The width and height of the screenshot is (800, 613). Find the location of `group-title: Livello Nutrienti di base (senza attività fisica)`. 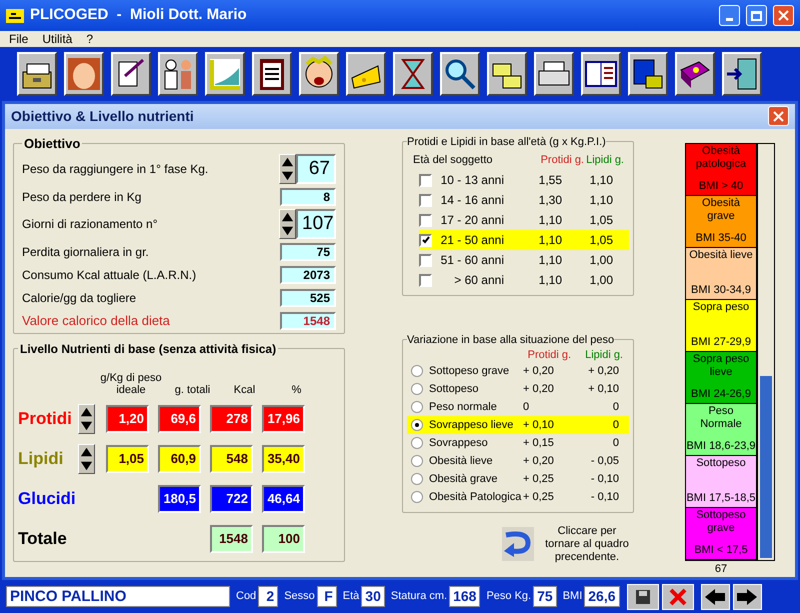

group-title: Livello Nutrienti di base (senza attività fisica) is located at coordinates (148, 349).